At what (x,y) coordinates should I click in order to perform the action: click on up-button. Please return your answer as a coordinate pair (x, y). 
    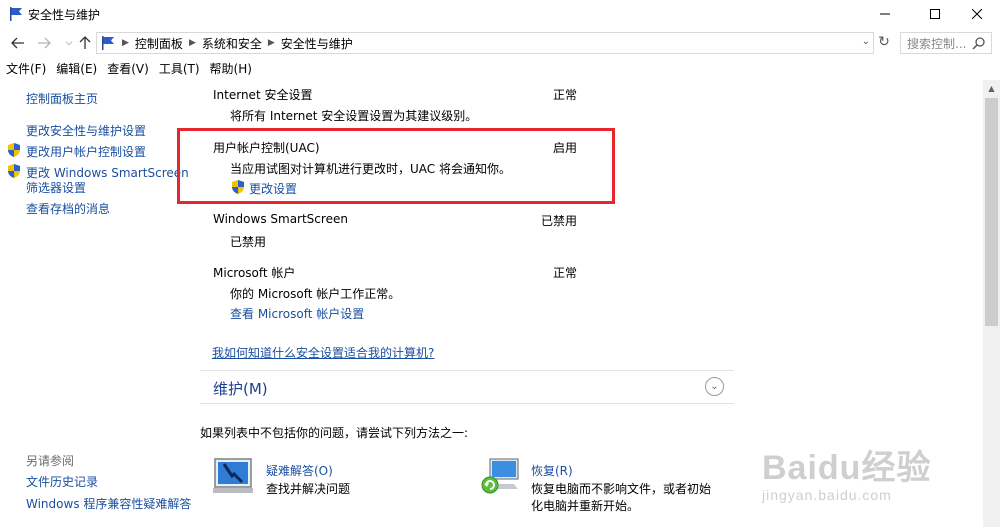
    Looking at the image, I should click on (85, 43).